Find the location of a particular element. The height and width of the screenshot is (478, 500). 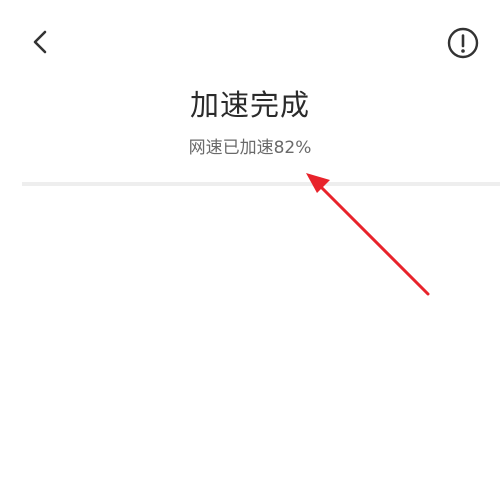

result-subtitle: 网速已加速82% is located at coordinates (250, 148).